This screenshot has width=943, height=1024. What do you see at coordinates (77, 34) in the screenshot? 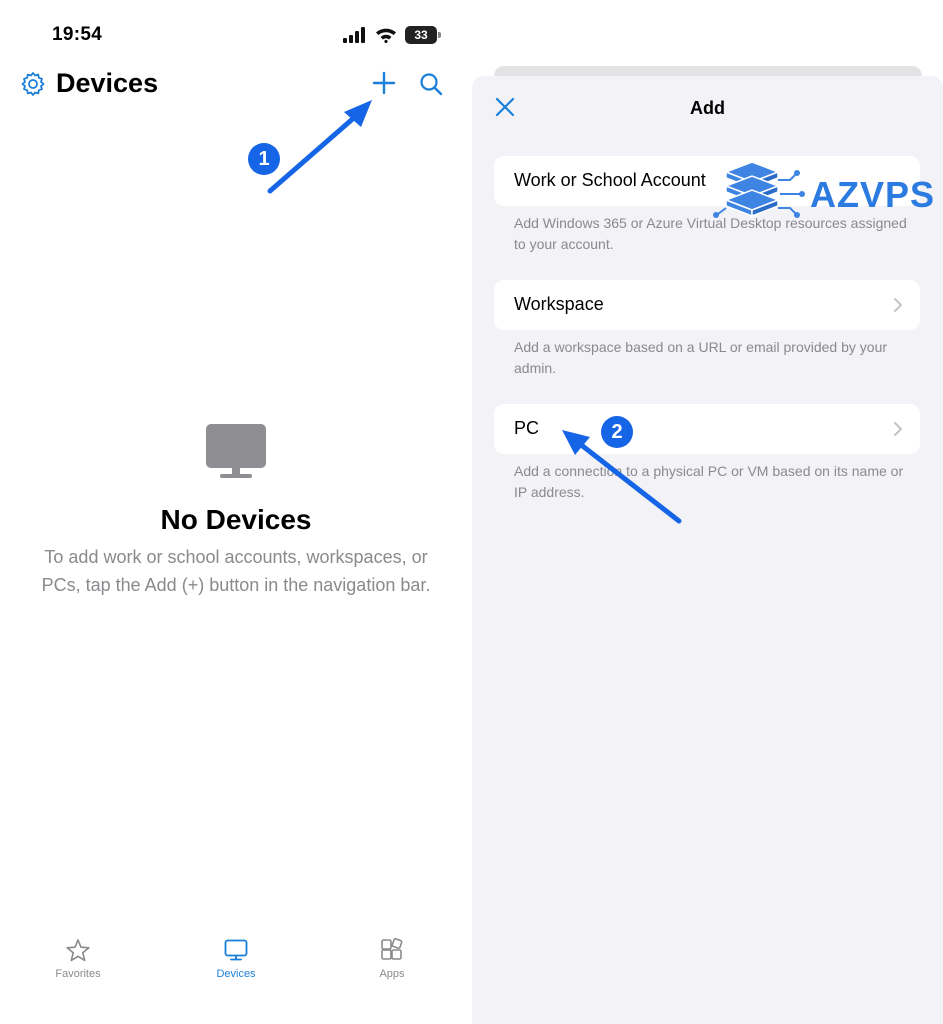
I see `status-time: 19:54` at bounding box center [77, 34].